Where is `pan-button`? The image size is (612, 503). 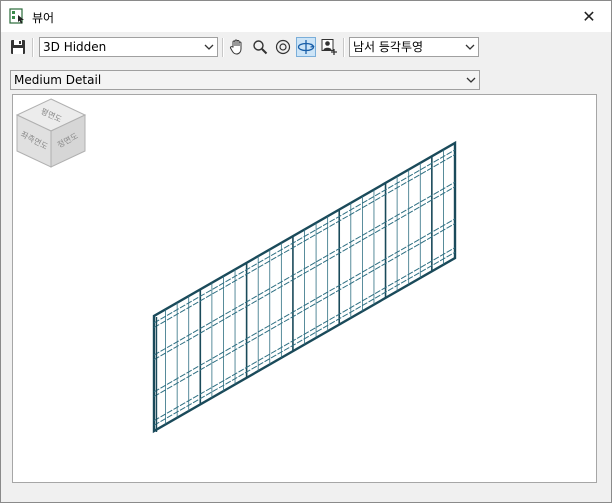
pan-button is located at coordinates (237, 47).